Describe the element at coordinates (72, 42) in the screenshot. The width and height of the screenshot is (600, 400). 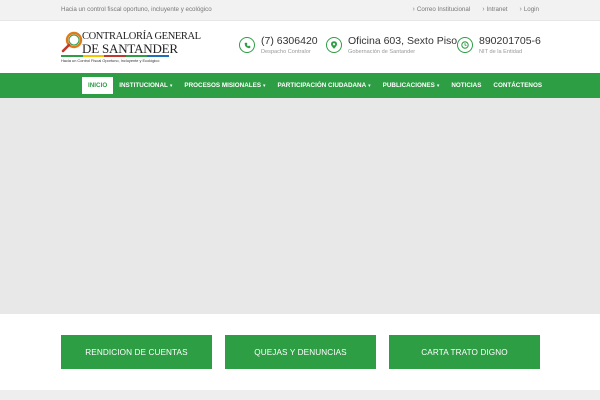
I see `magnifier-logo-icon` at that location.